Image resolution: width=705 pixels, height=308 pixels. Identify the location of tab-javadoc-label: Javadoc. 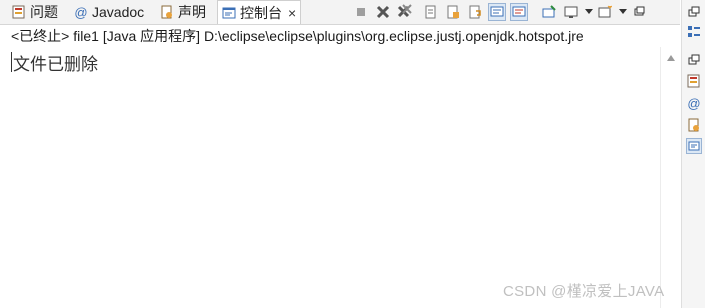
(118, 12).